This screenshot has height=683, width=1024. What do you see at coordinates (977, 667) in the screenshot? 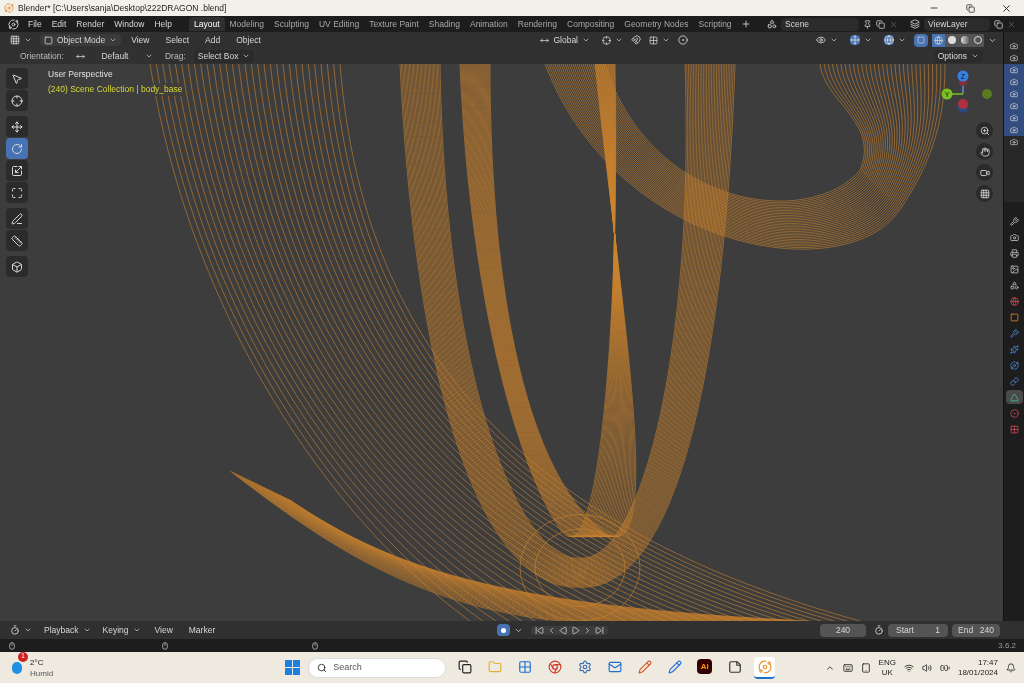
I see `clock: 17:47 18/01/2024` at bounding box center [977, 667].